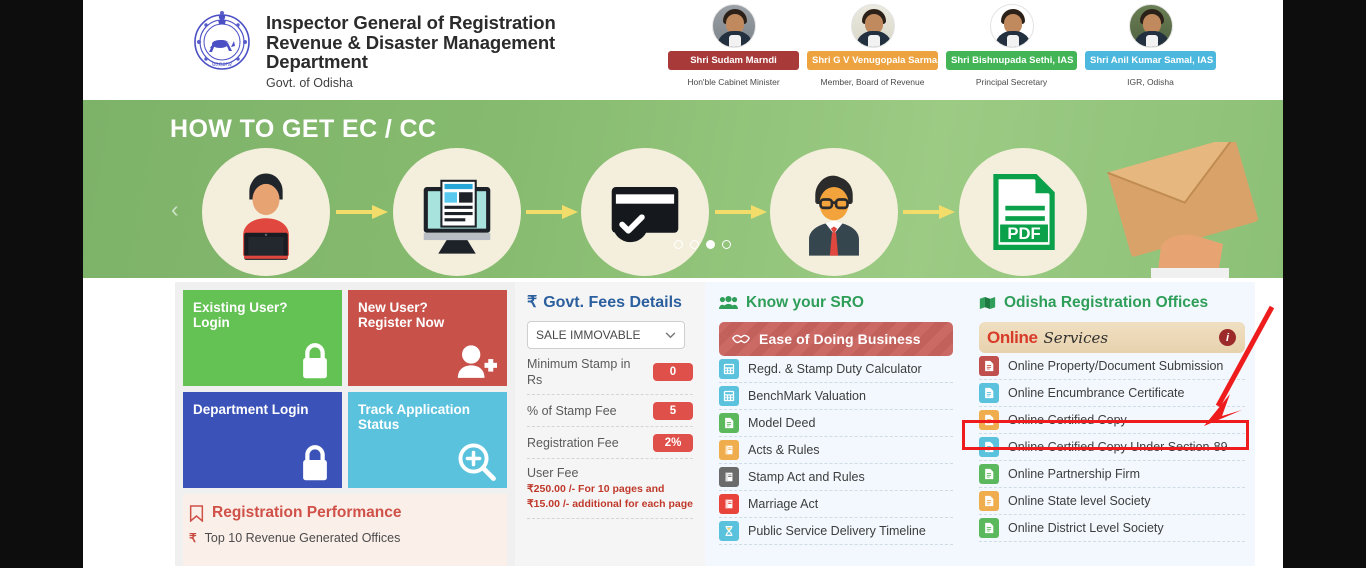  Describe the element at coordinates (1023, 233) in the screenshot. I see `svg-text: PDF` at that location.